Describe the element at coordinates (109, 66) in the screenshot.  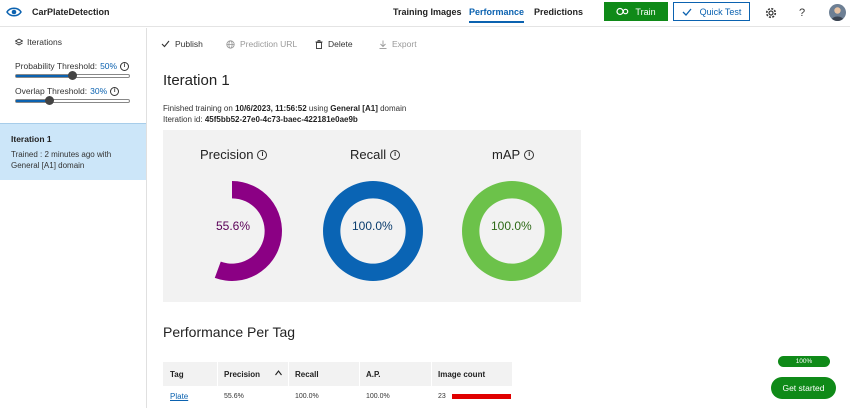
I see `probability-value: 50%` at that location.